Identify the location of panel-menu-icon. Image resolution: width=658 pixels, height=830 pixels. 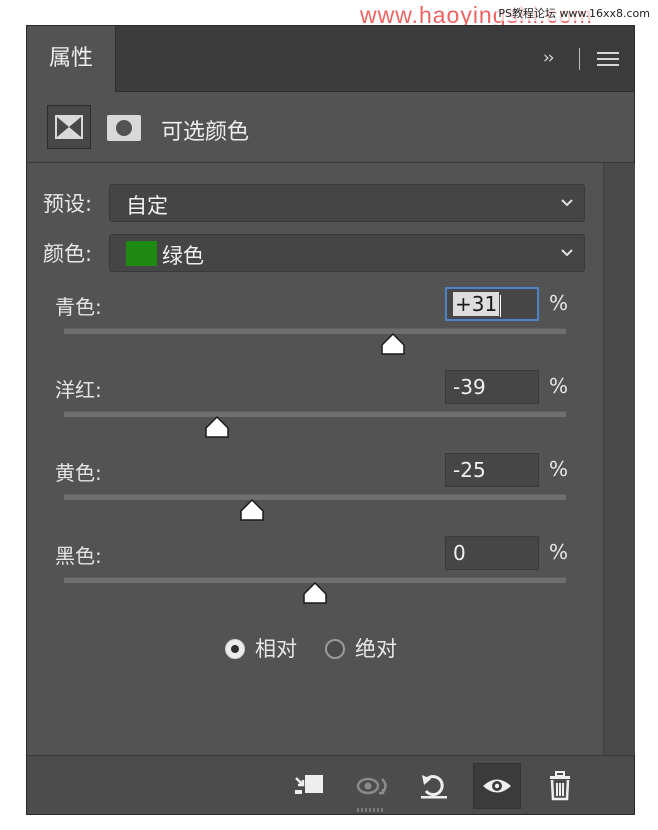
(608, 59).